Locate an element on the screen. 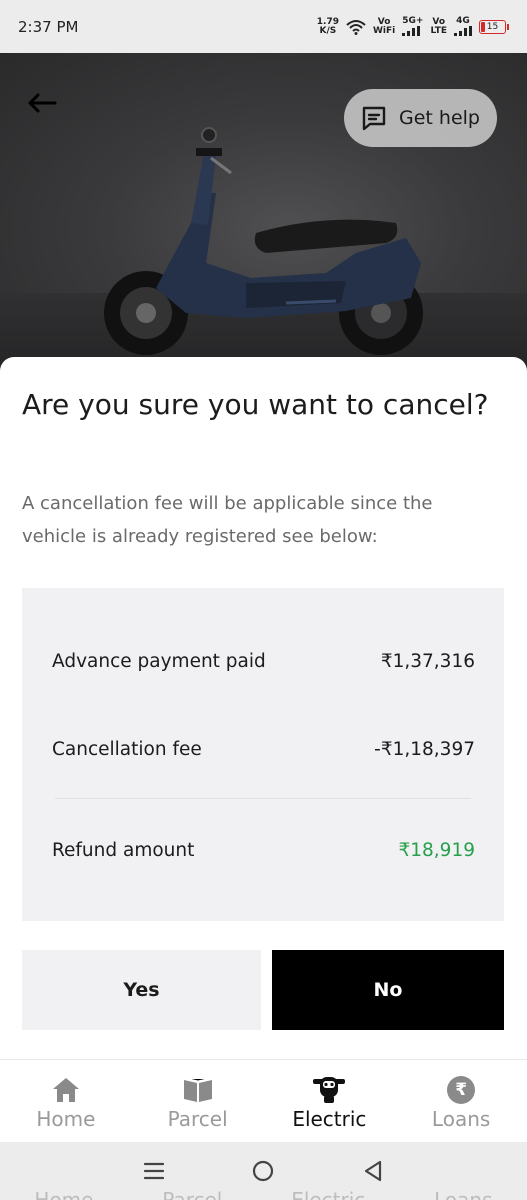  back-button is located at coordinates (42, 103).